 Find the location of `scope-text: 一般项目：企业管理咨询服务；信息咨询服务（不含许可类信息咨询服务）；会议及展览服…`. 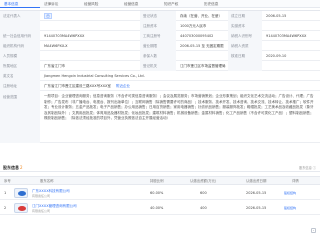

scope-text: 一般项目：企业管理咨询服务；信息咨询服务（不含许可类信息咨询服务）；会议及展览服… is located at coordinates (179, 107).